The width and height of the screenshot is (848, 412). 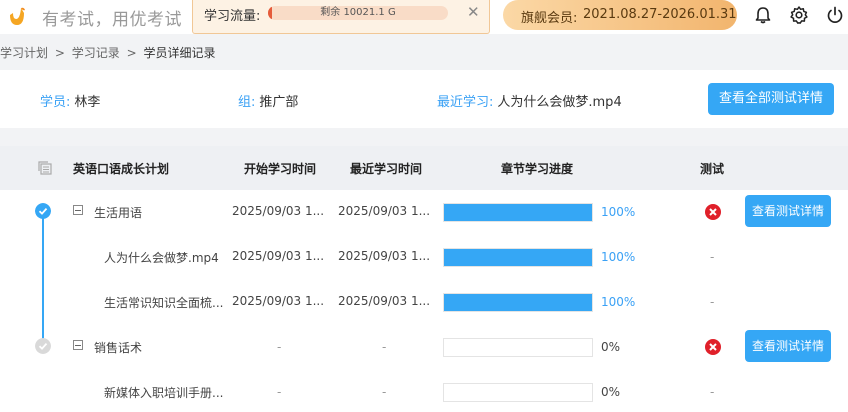 What do you see at coordinates (660, 14) in the screenshot?
I see `vip-period: 2021.08.27-2026.01.31` at bounding box center [660, 14].